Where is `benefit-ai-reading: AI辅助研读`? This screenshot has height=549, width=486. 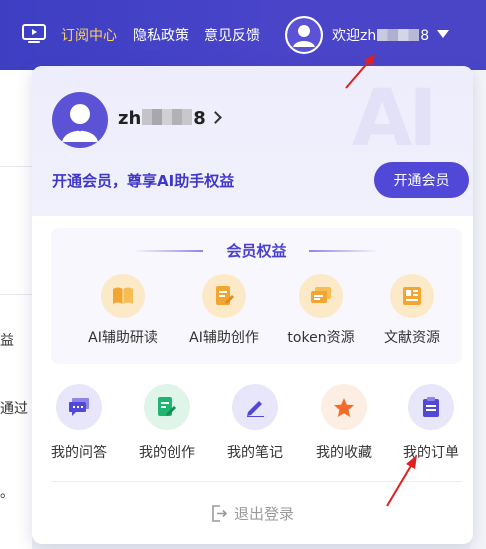
benefit-ai-reading: AI辅助研读 is located at coordinates (123, 310).